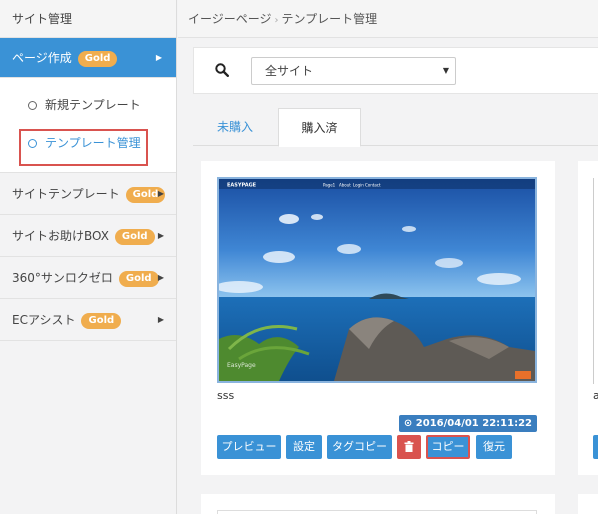 This screenshot has height=514, width=598. What do you see at coordinates (44, 320) in the screenshot?
I see `sidebar-item-label: ECアシスト` at bounding box center [44, 320].